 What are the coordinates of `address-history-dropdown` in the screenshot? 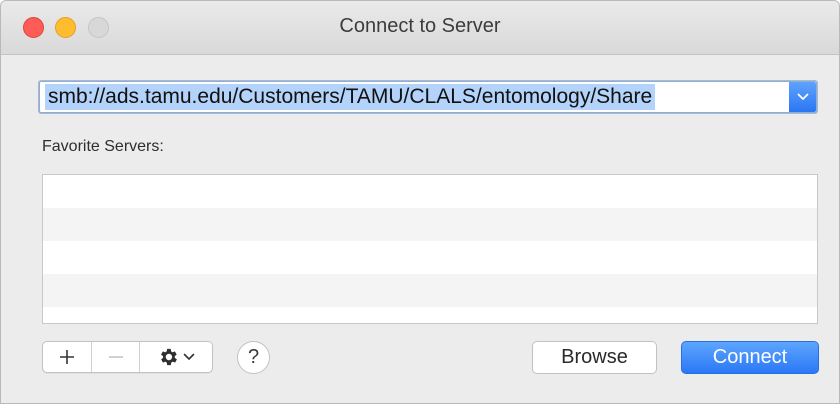 It's located at (802, 97).